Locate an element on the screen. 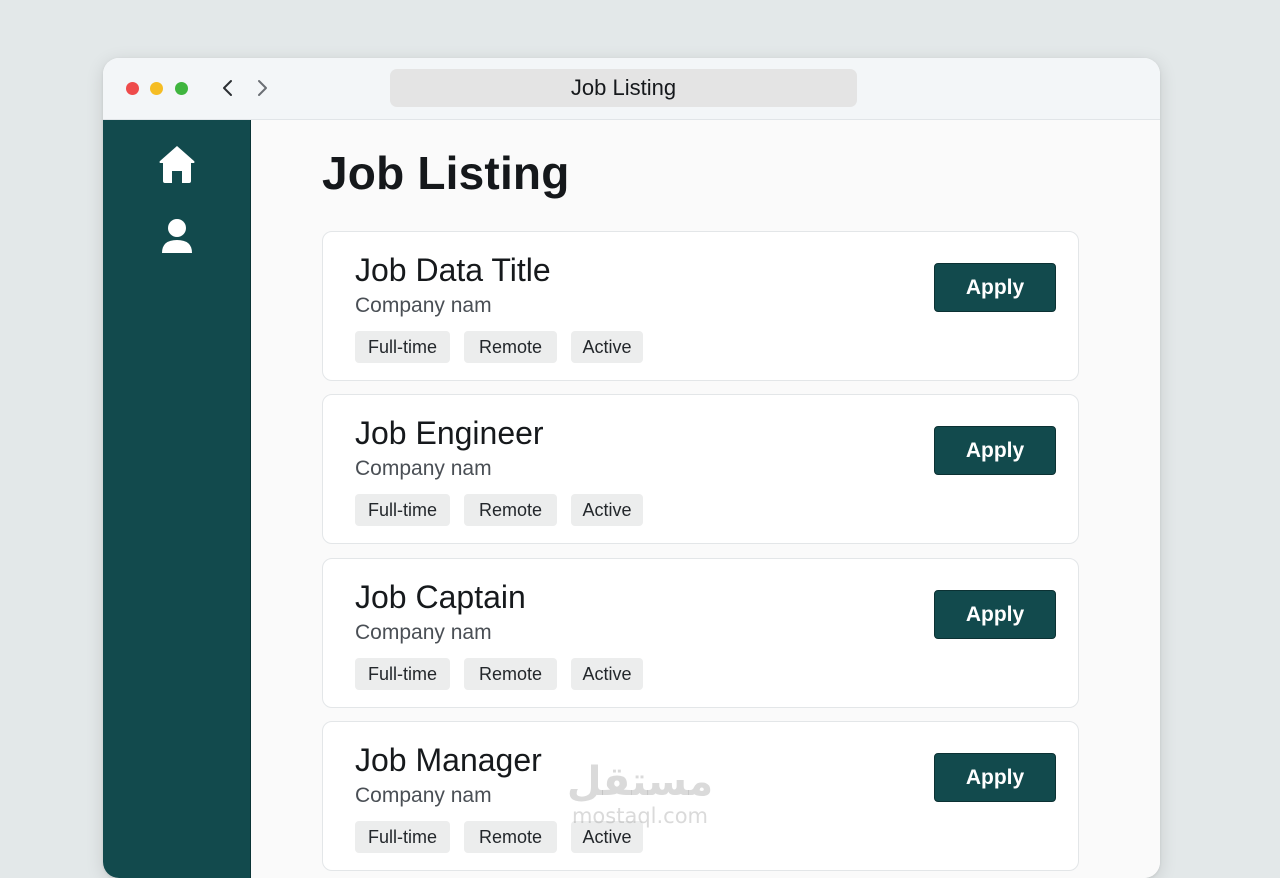 The height and width of the screenshot is (878, 1280). minimize-window-button is located at coordinates (156, 88).